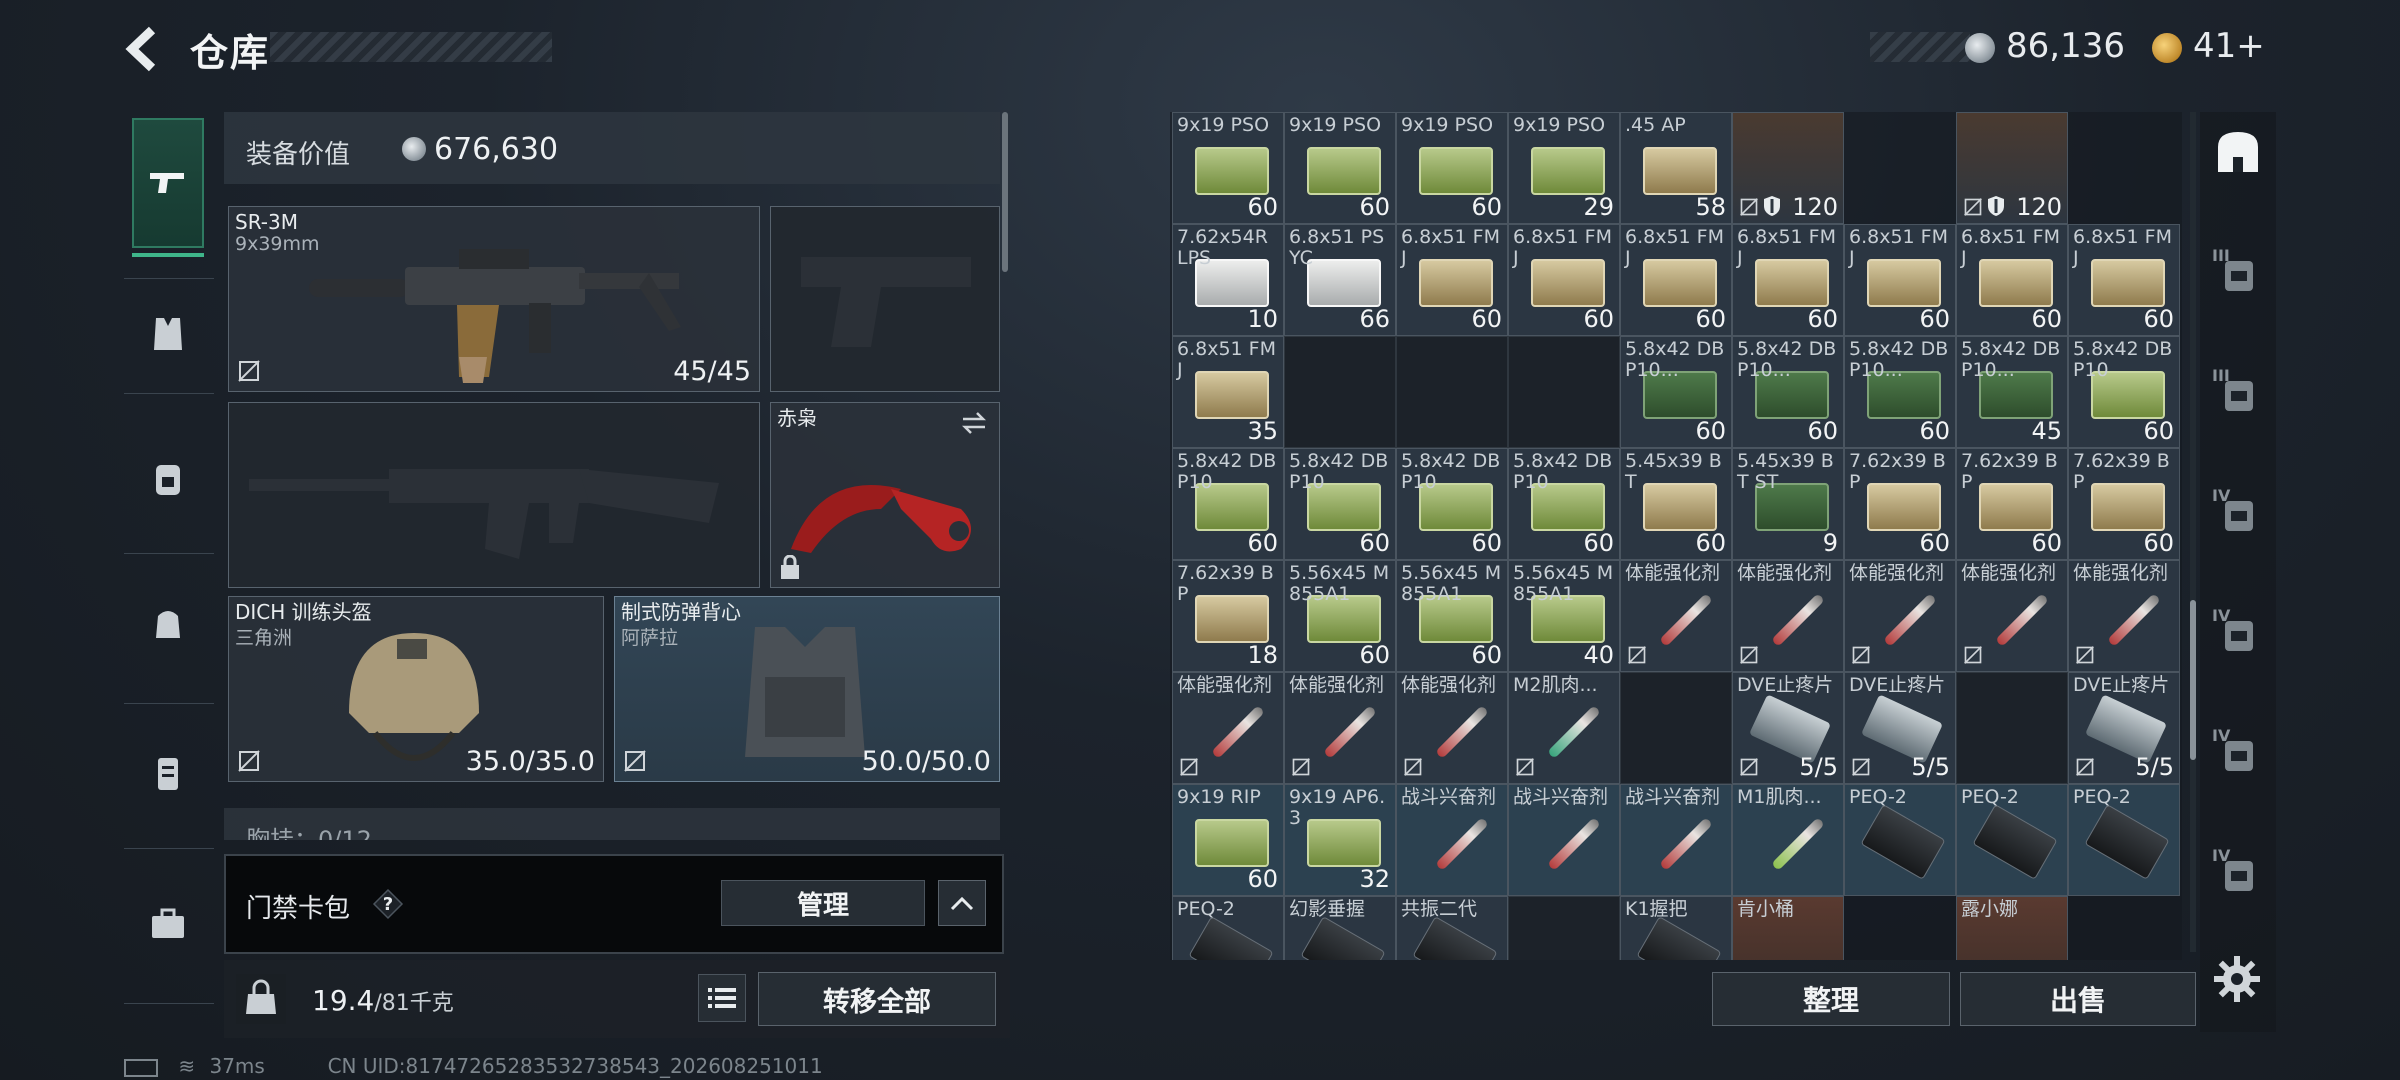 The image size is (2400, 1080). What do you see at coordinates (962, 903) in the screenshot?
I see `collapse-button` at bounding box center [962, 903].